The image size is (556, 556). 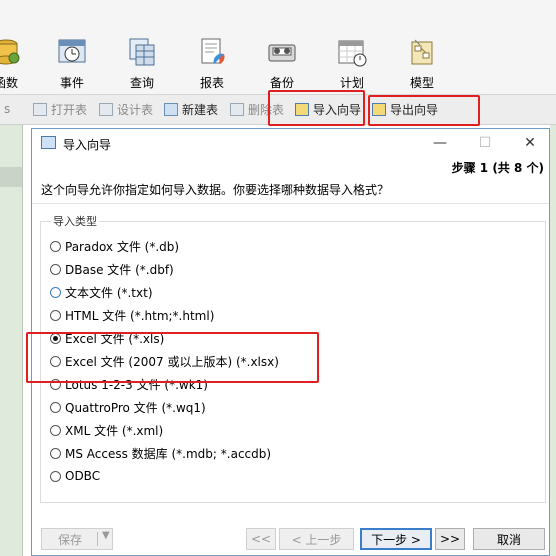 What do you see at coordinates (106, 535) in the screenshot?
I see `chevron-down-icon: ▼` at bounding box center [106, 535].